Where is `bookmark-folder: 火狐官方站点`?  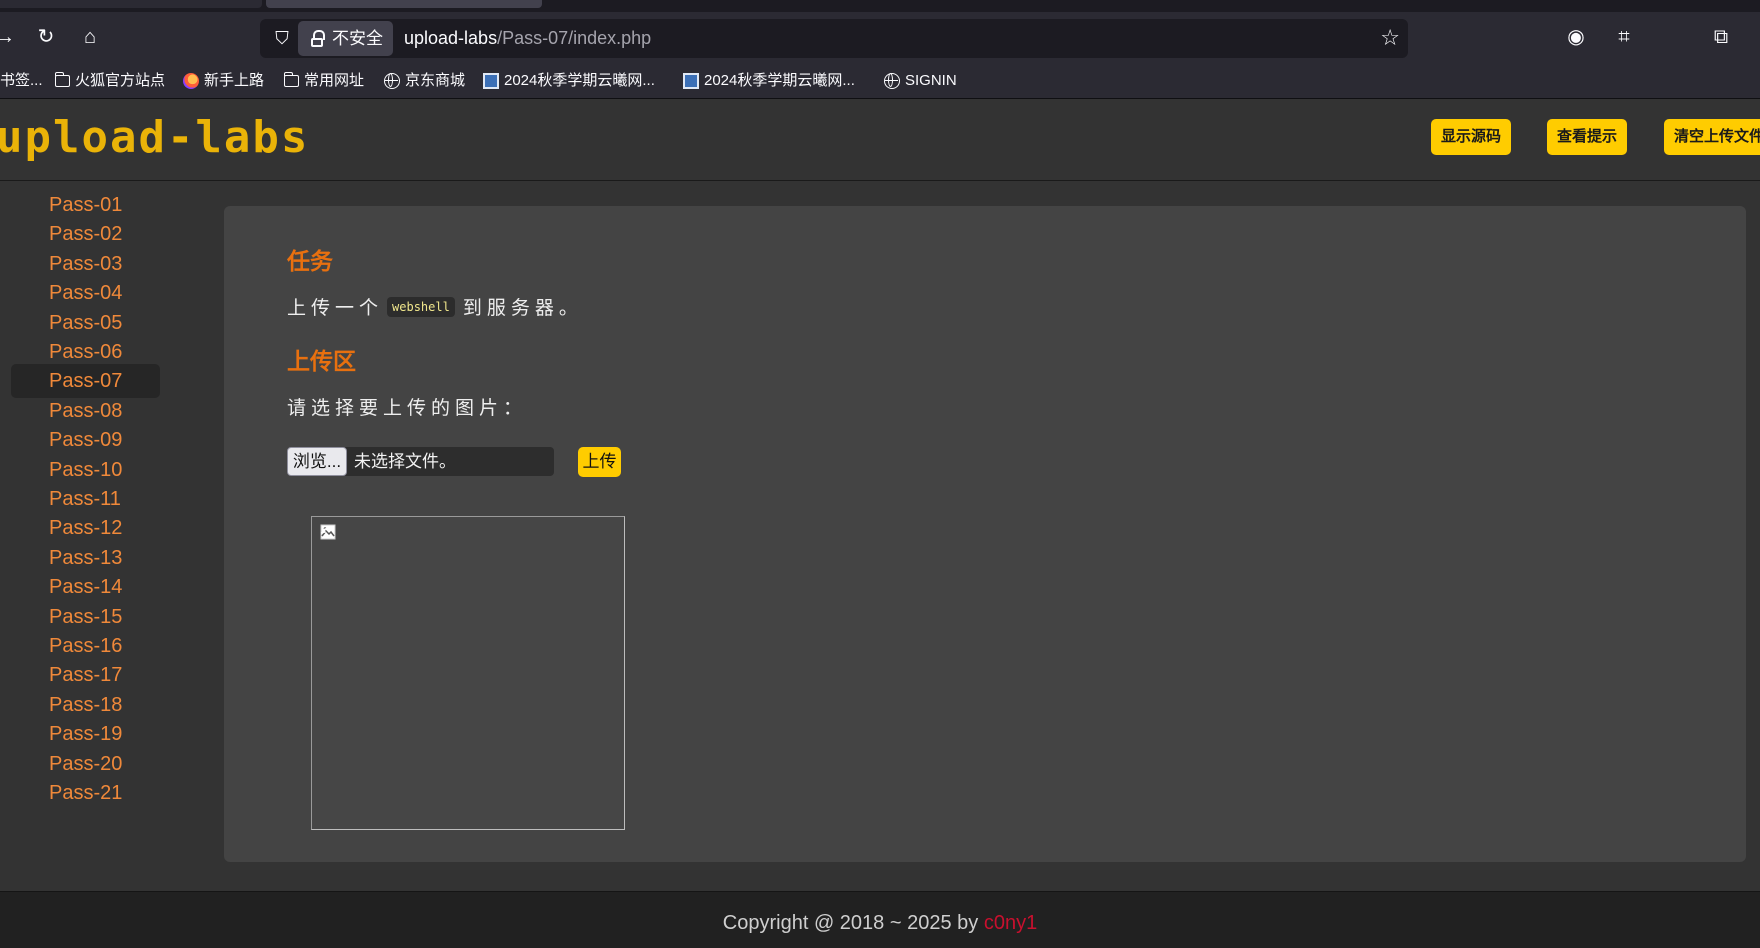 bookmark-folder: 火狐官方站点 is located at coordinates (110, 81).